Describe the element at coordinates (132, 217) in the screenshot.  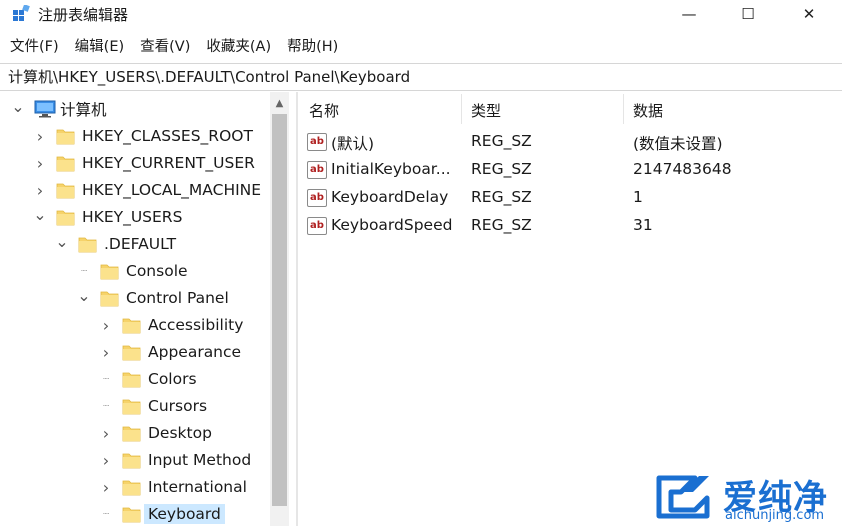
I see `tree-item-label: HKEY_USERS` at that location.